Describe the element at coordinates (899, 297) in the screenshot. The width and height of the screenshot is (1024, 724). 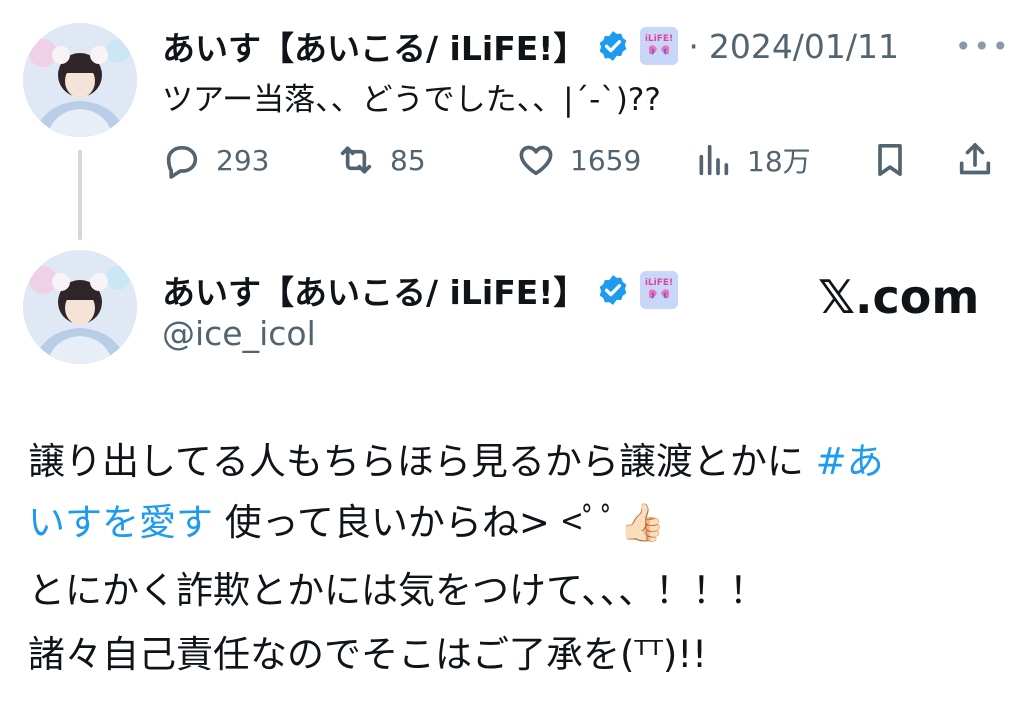
I see `site-watermark: 𝕏.com` at that location.